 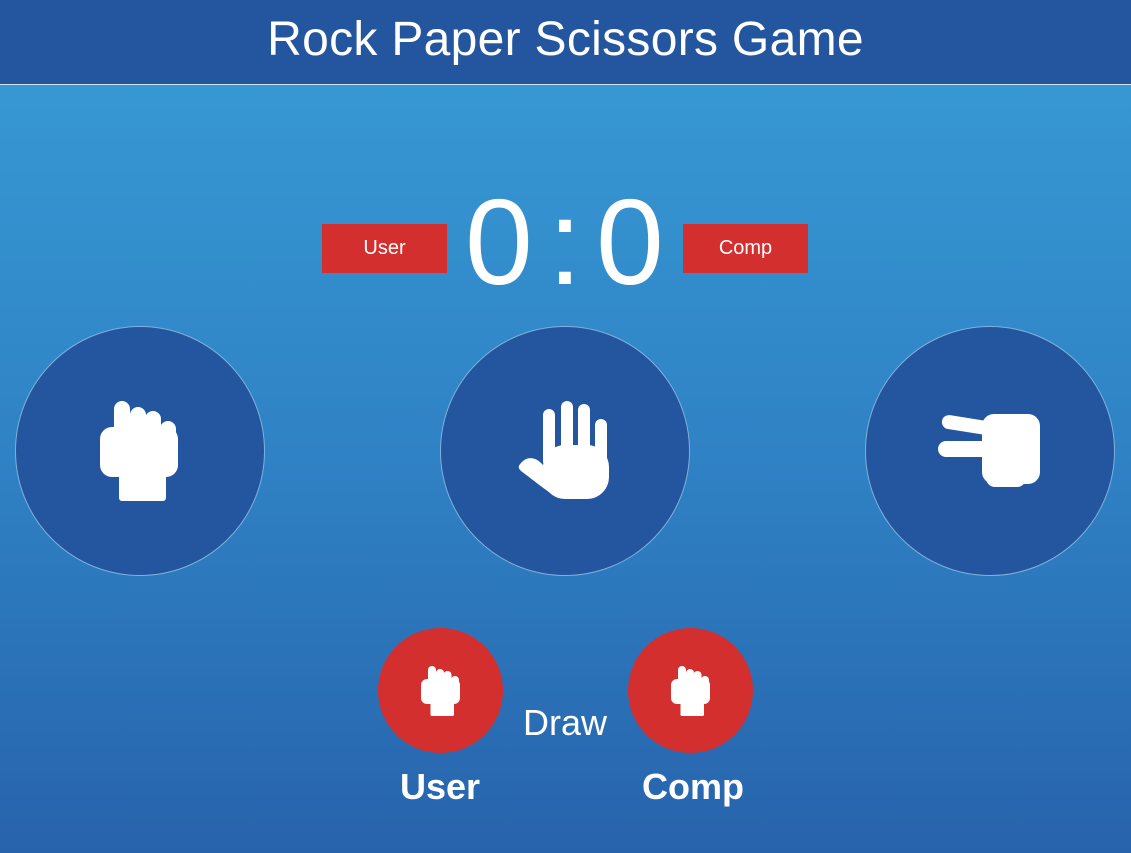 What do you see at coordinates (630, 242) in the screenshot?
I see `comp-score: 0` at bounding box center [630, 242].